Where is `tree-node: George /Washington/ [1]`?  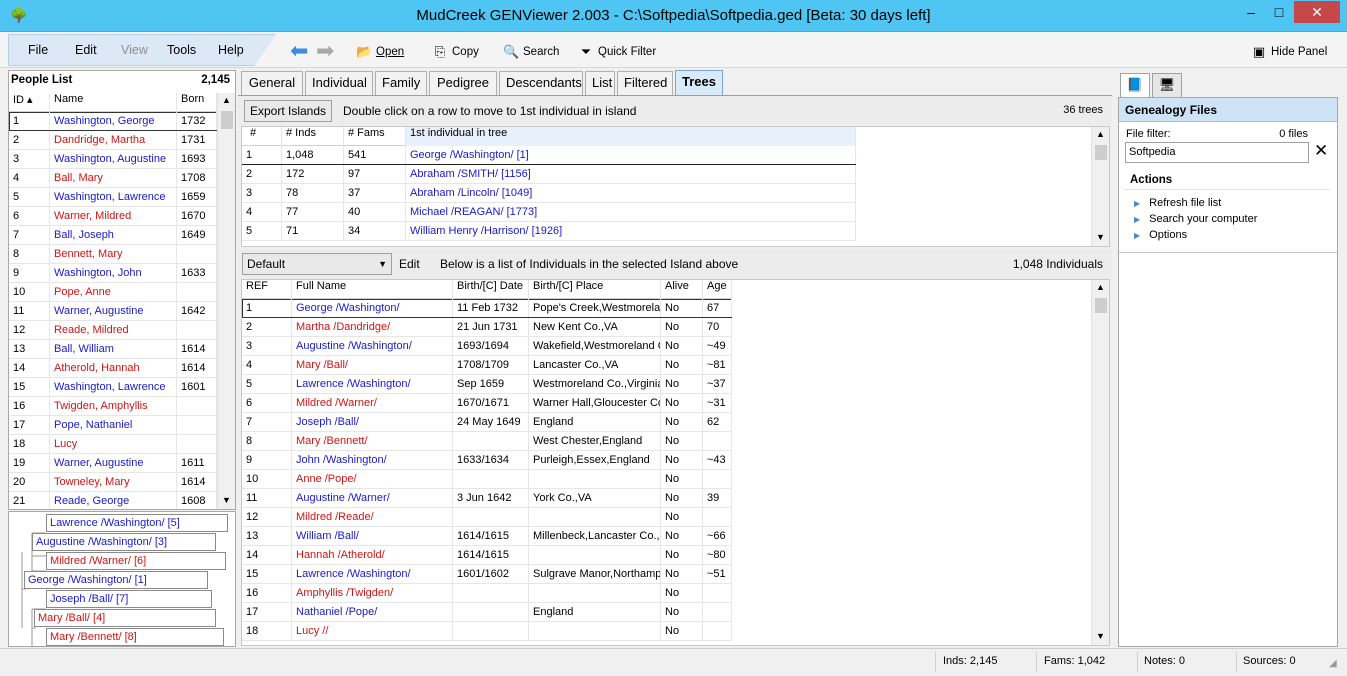
tree-node: George /Washington/ [1] is located at coordinates (116, 580).